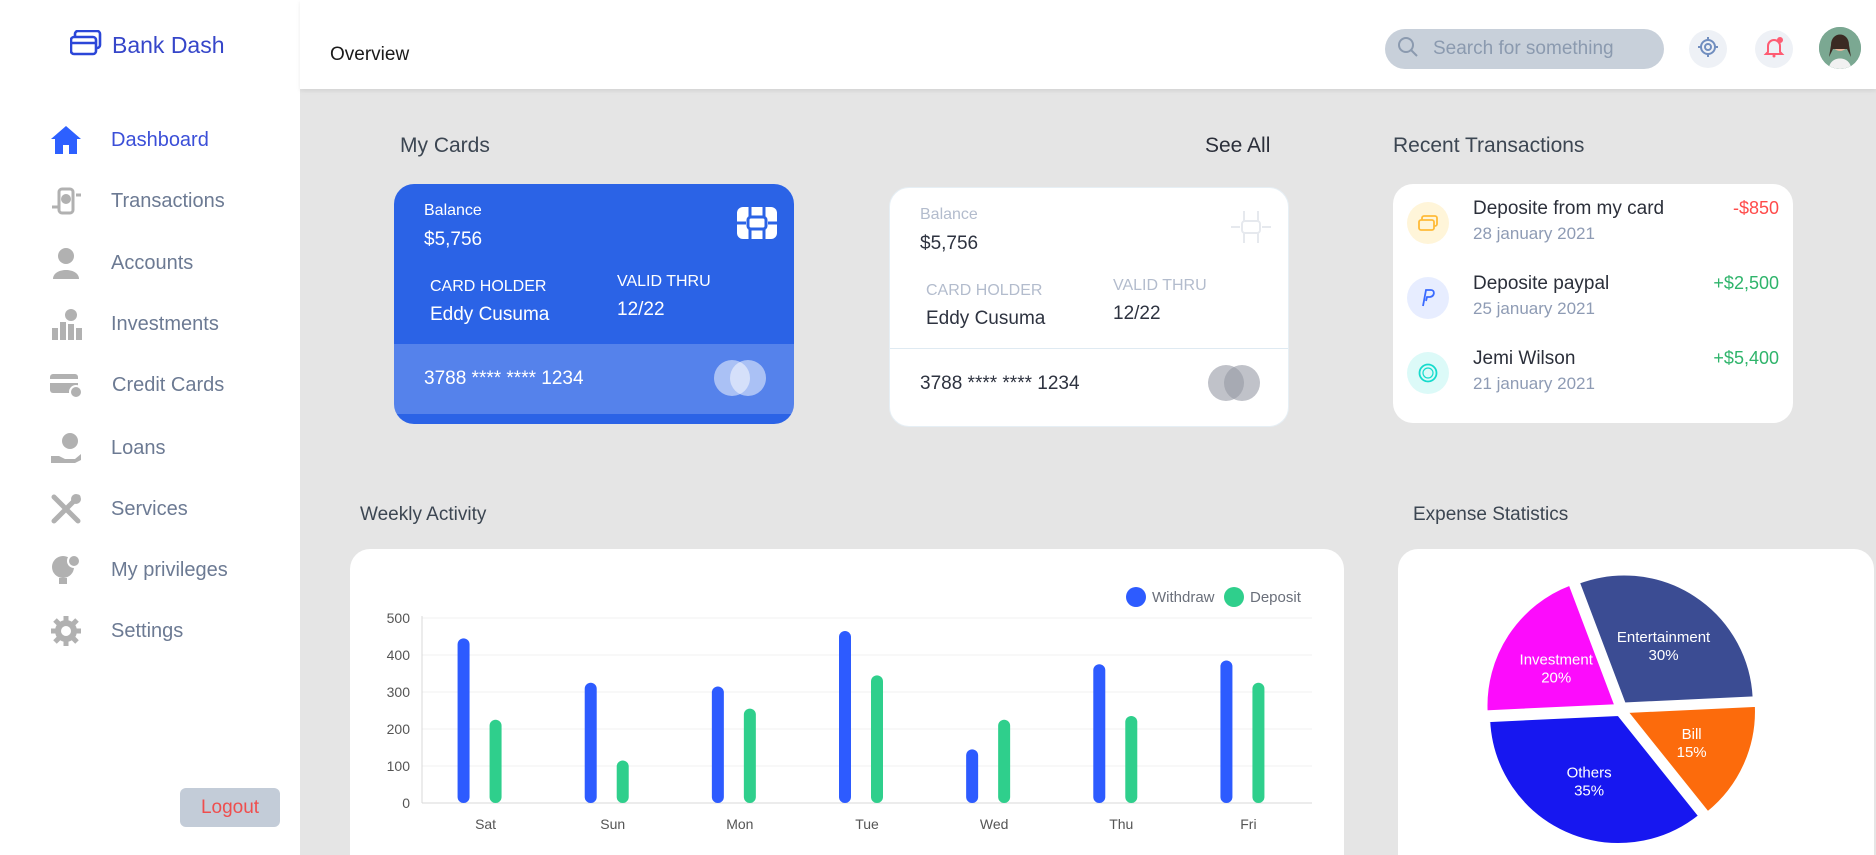  I want to click on card-icon, so click(1428, 223).